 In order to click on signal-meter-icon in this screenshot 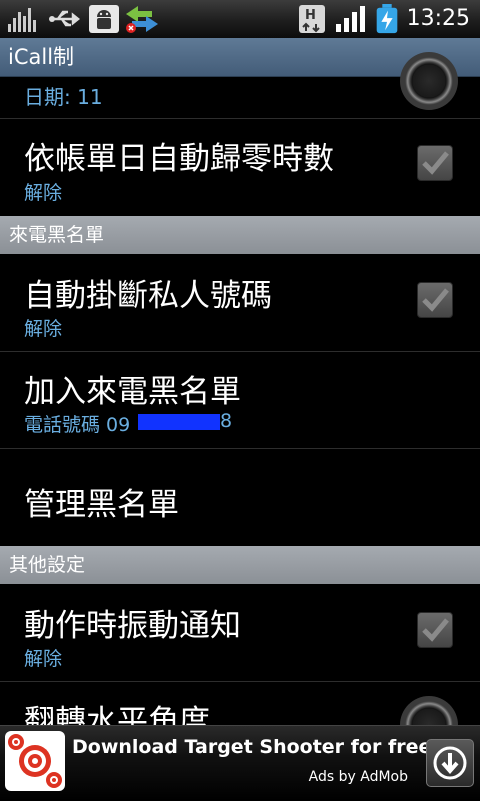, I will do `click(22, 20)`.